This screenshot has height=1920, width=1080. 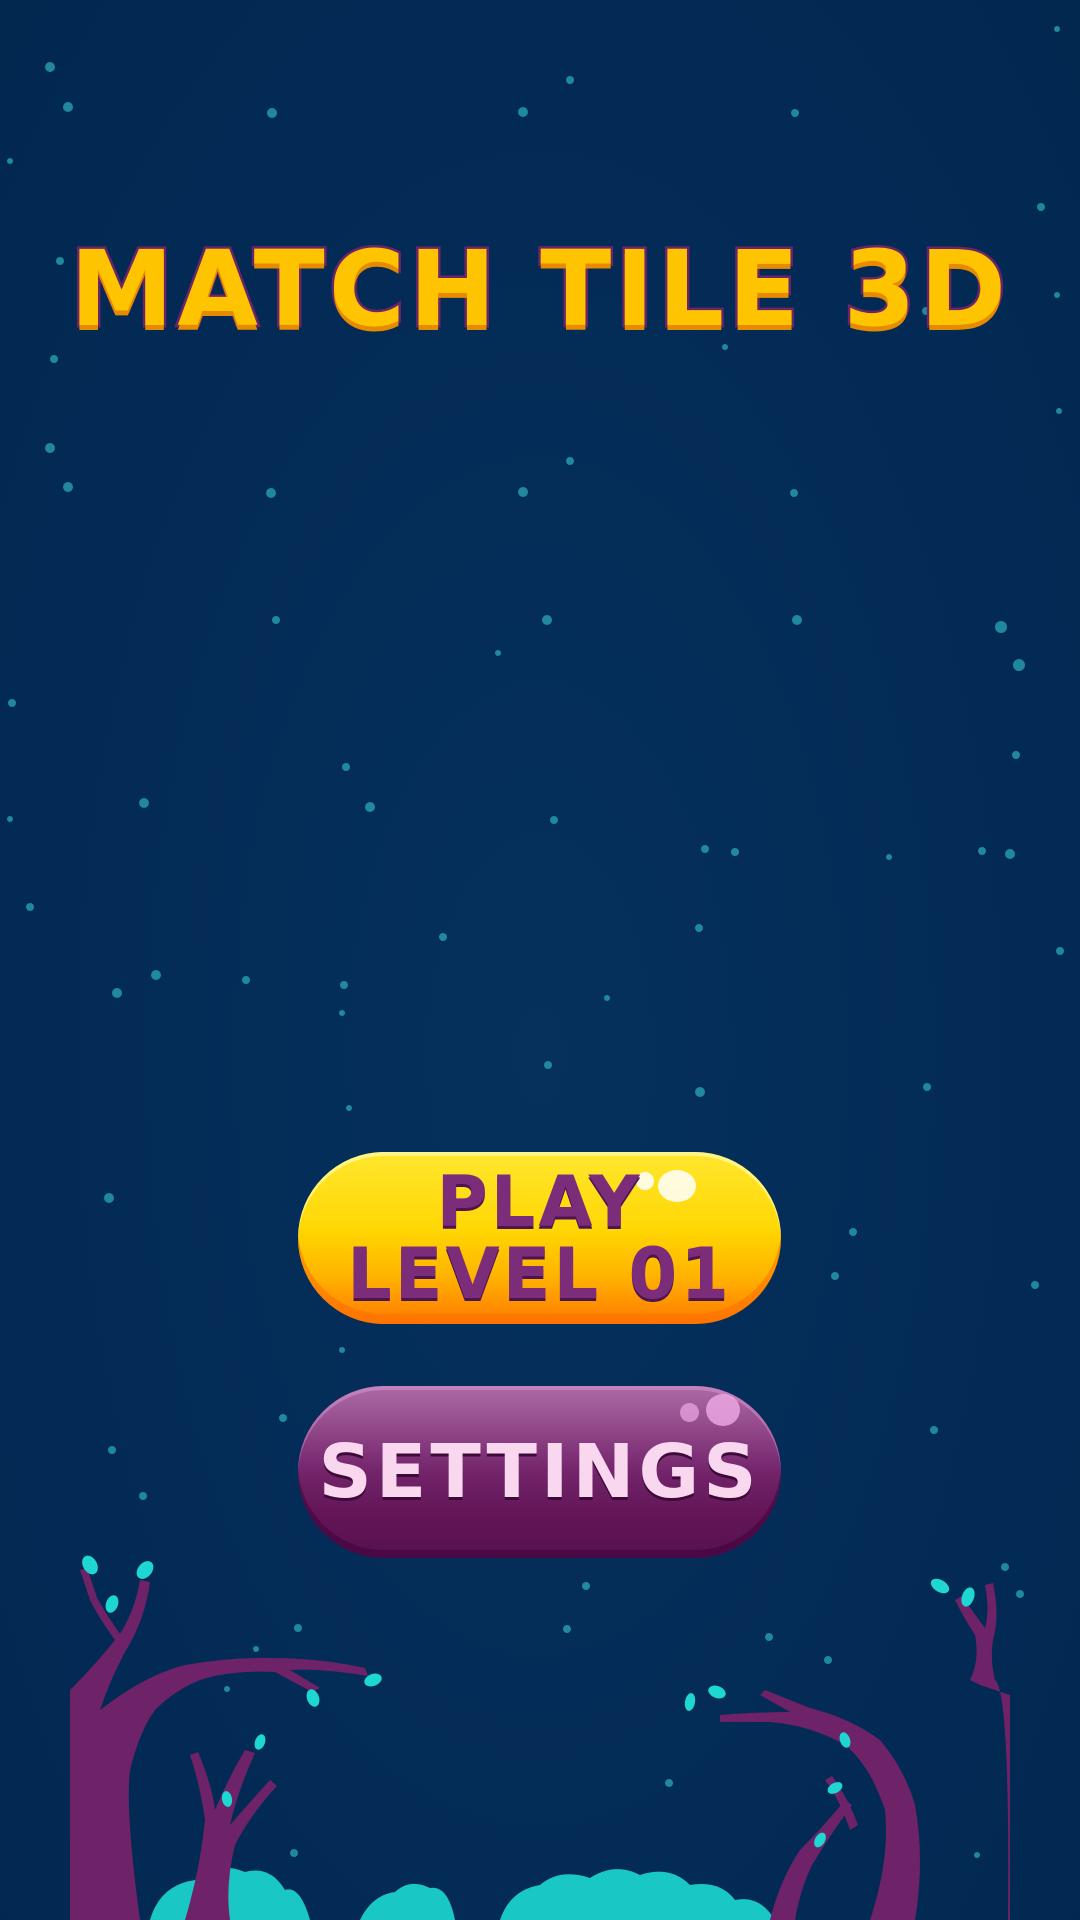 What do you see at coordinates (539, 289) in the screenshot?
I see `game-title: MATCH TILE 3D` at bounding box center [539, 289].